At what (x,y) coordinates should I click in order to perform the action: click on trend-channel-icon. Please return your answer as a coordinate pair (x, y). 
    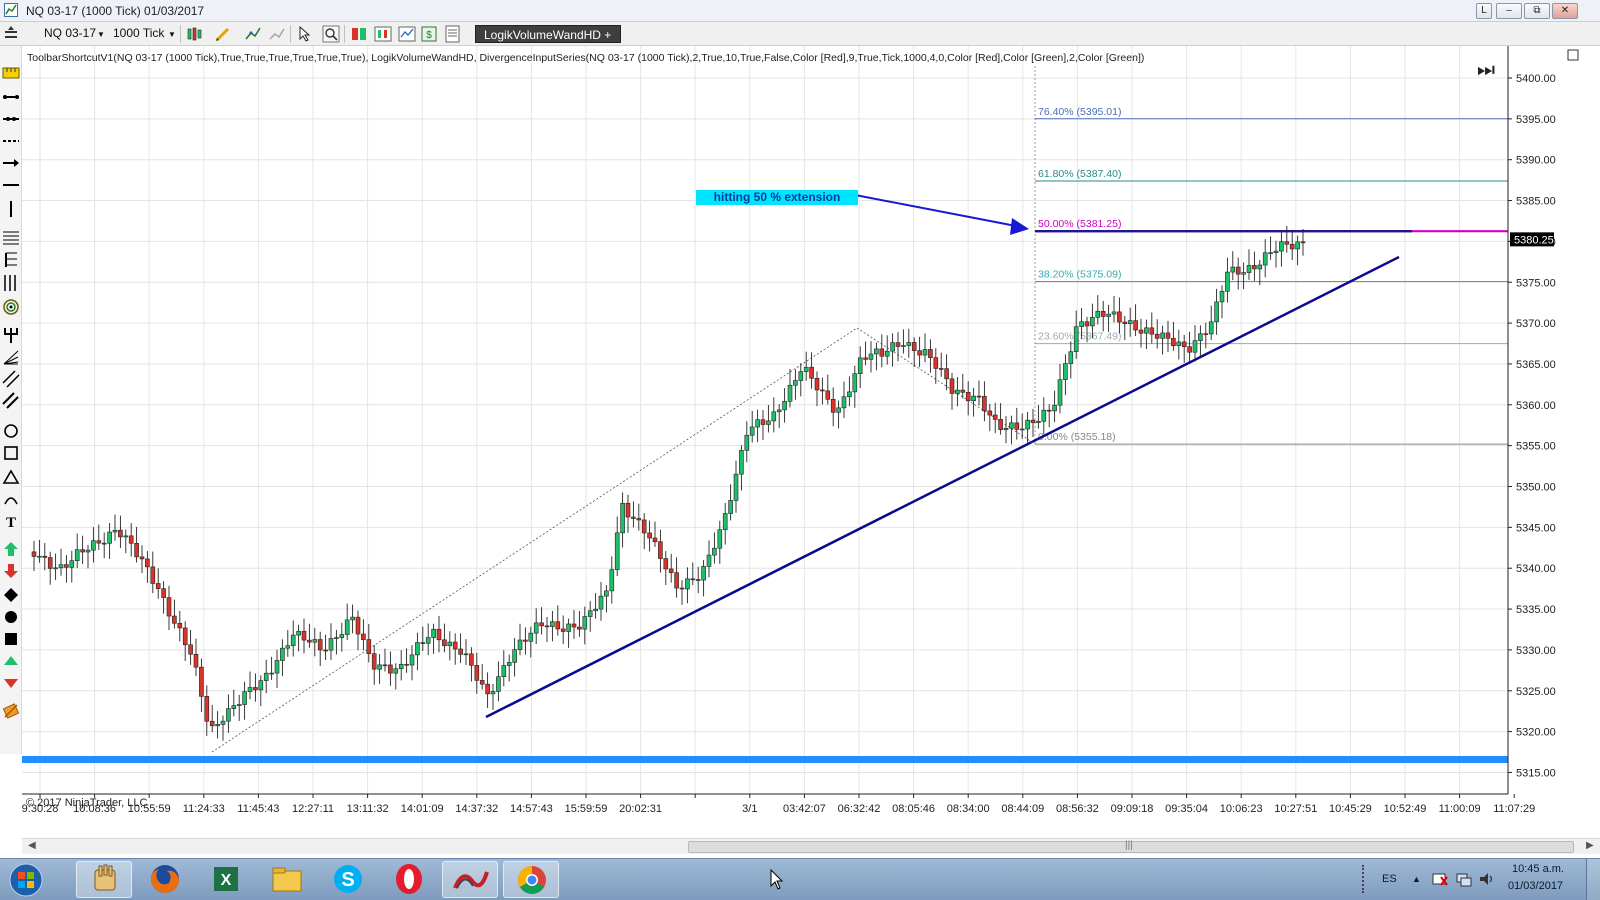
    Looking at the image, I should click on (11, 401).